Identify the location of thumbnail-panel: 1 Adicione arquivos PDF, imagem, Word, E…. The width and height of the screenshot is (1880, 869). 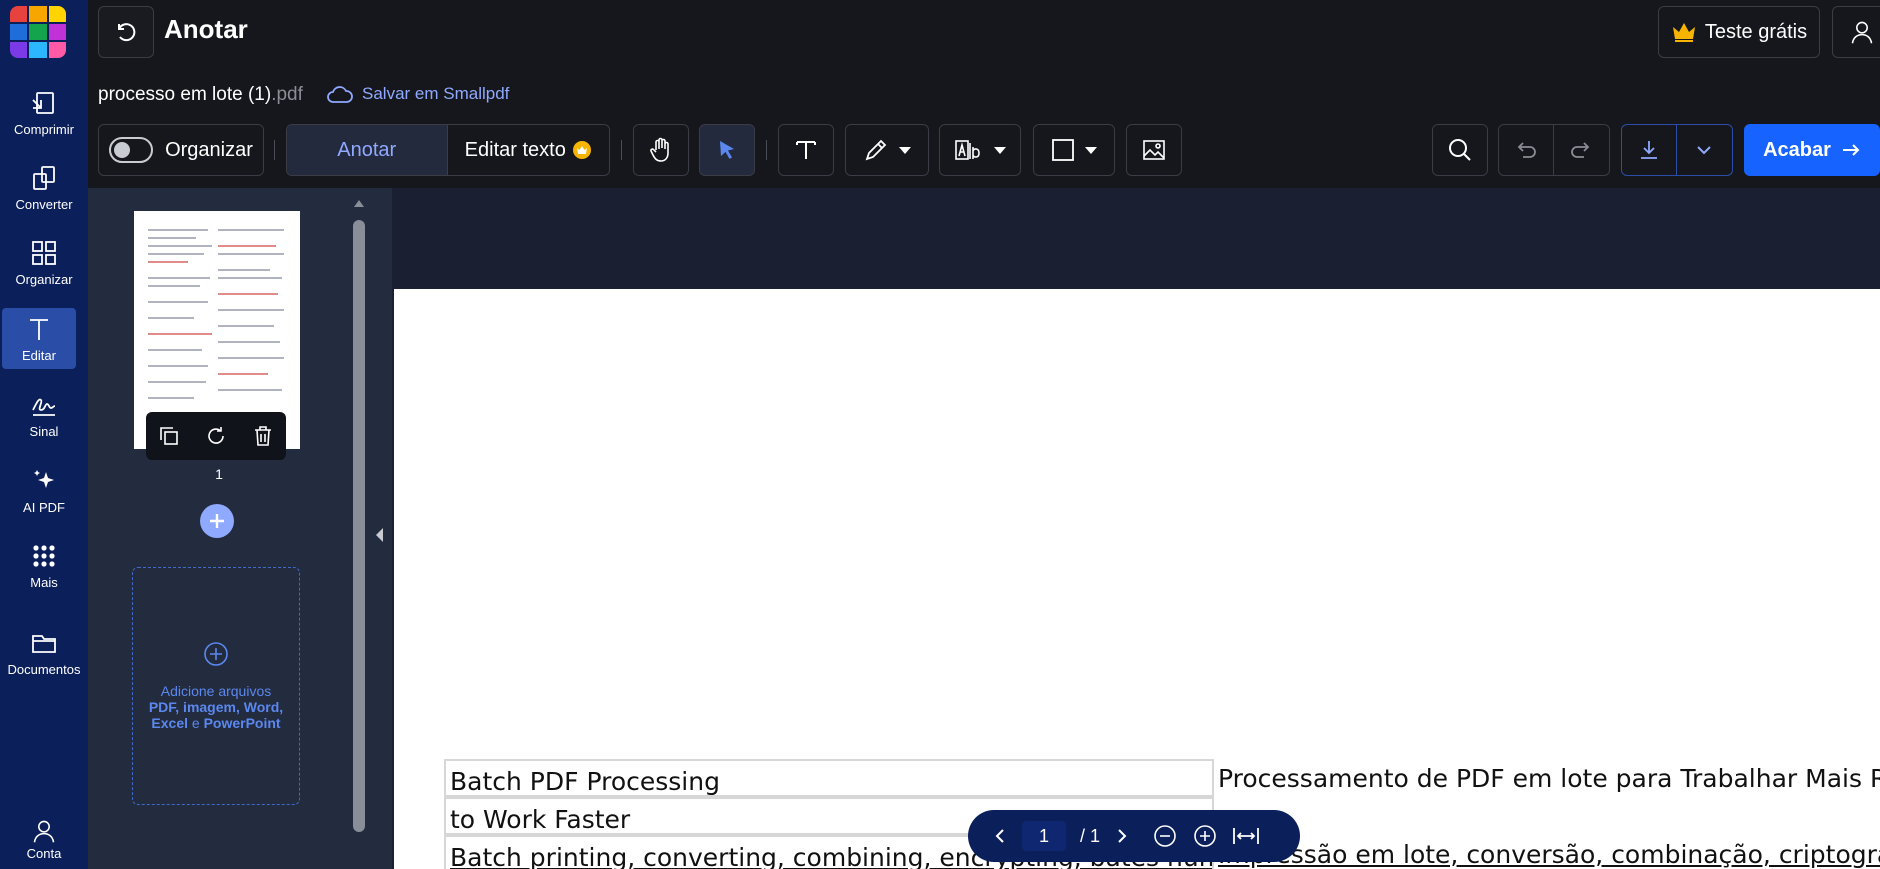
(240, 528).